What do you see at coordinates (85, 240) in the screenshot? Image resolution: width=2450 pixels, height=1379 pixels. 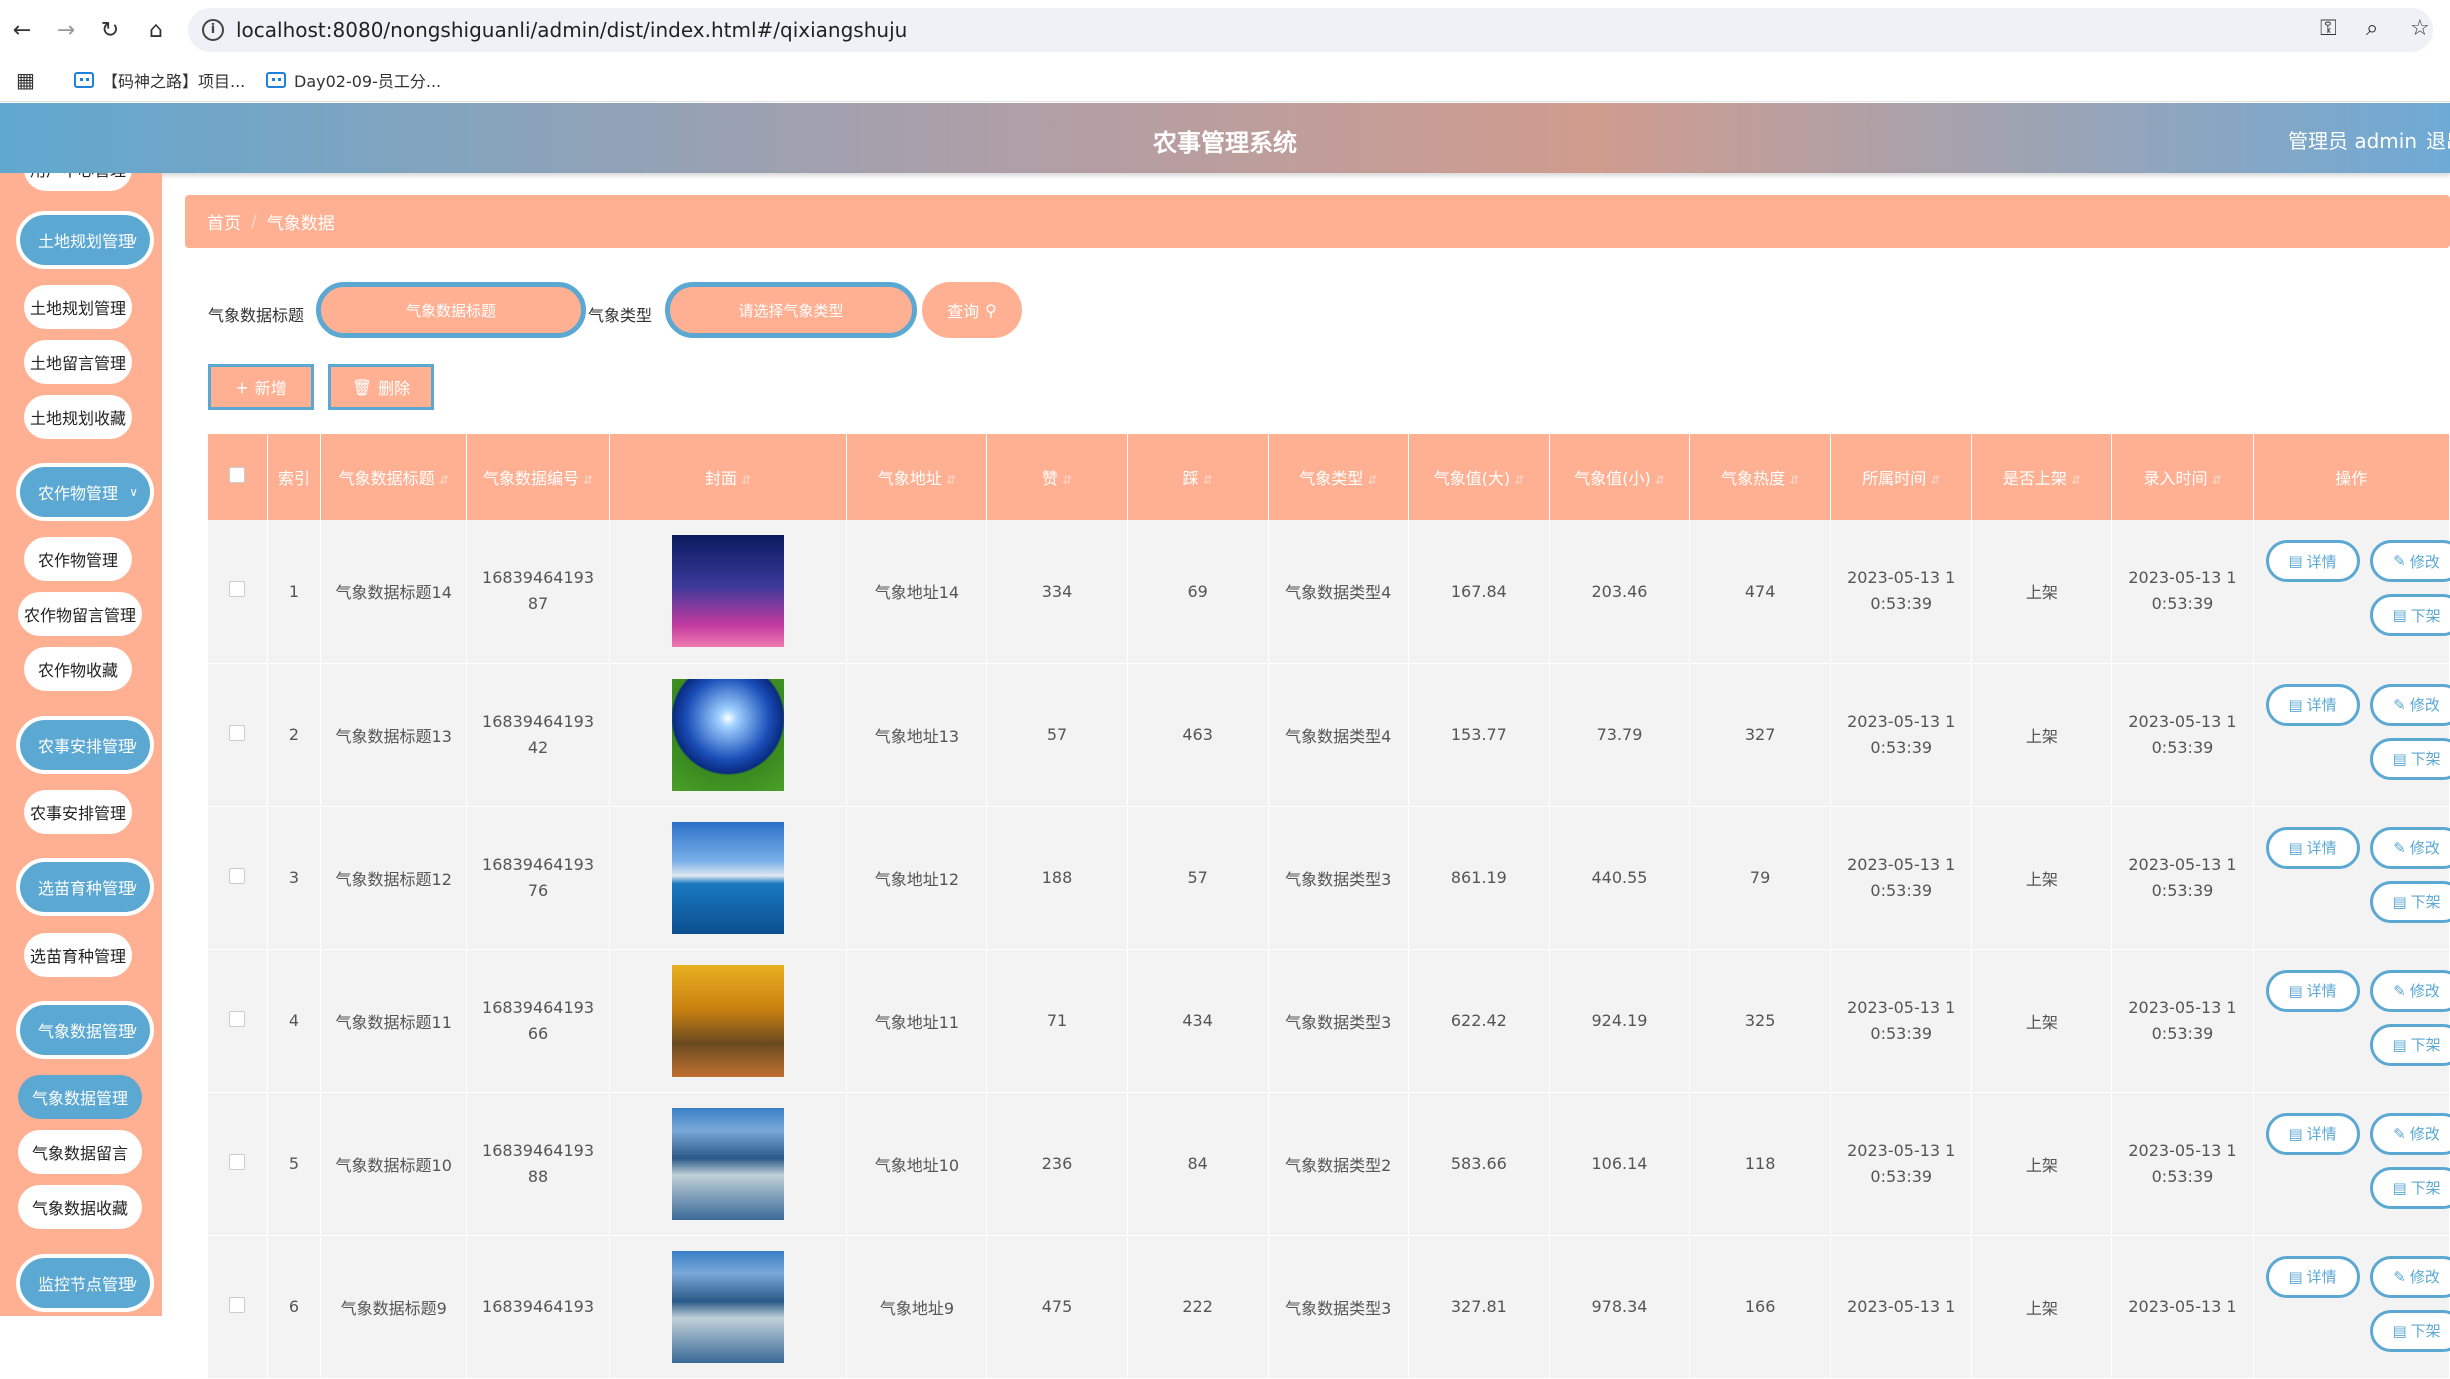 I see `sidebar-menu-land: 土地规划管理 ∨` at bounding box center [85, 240].